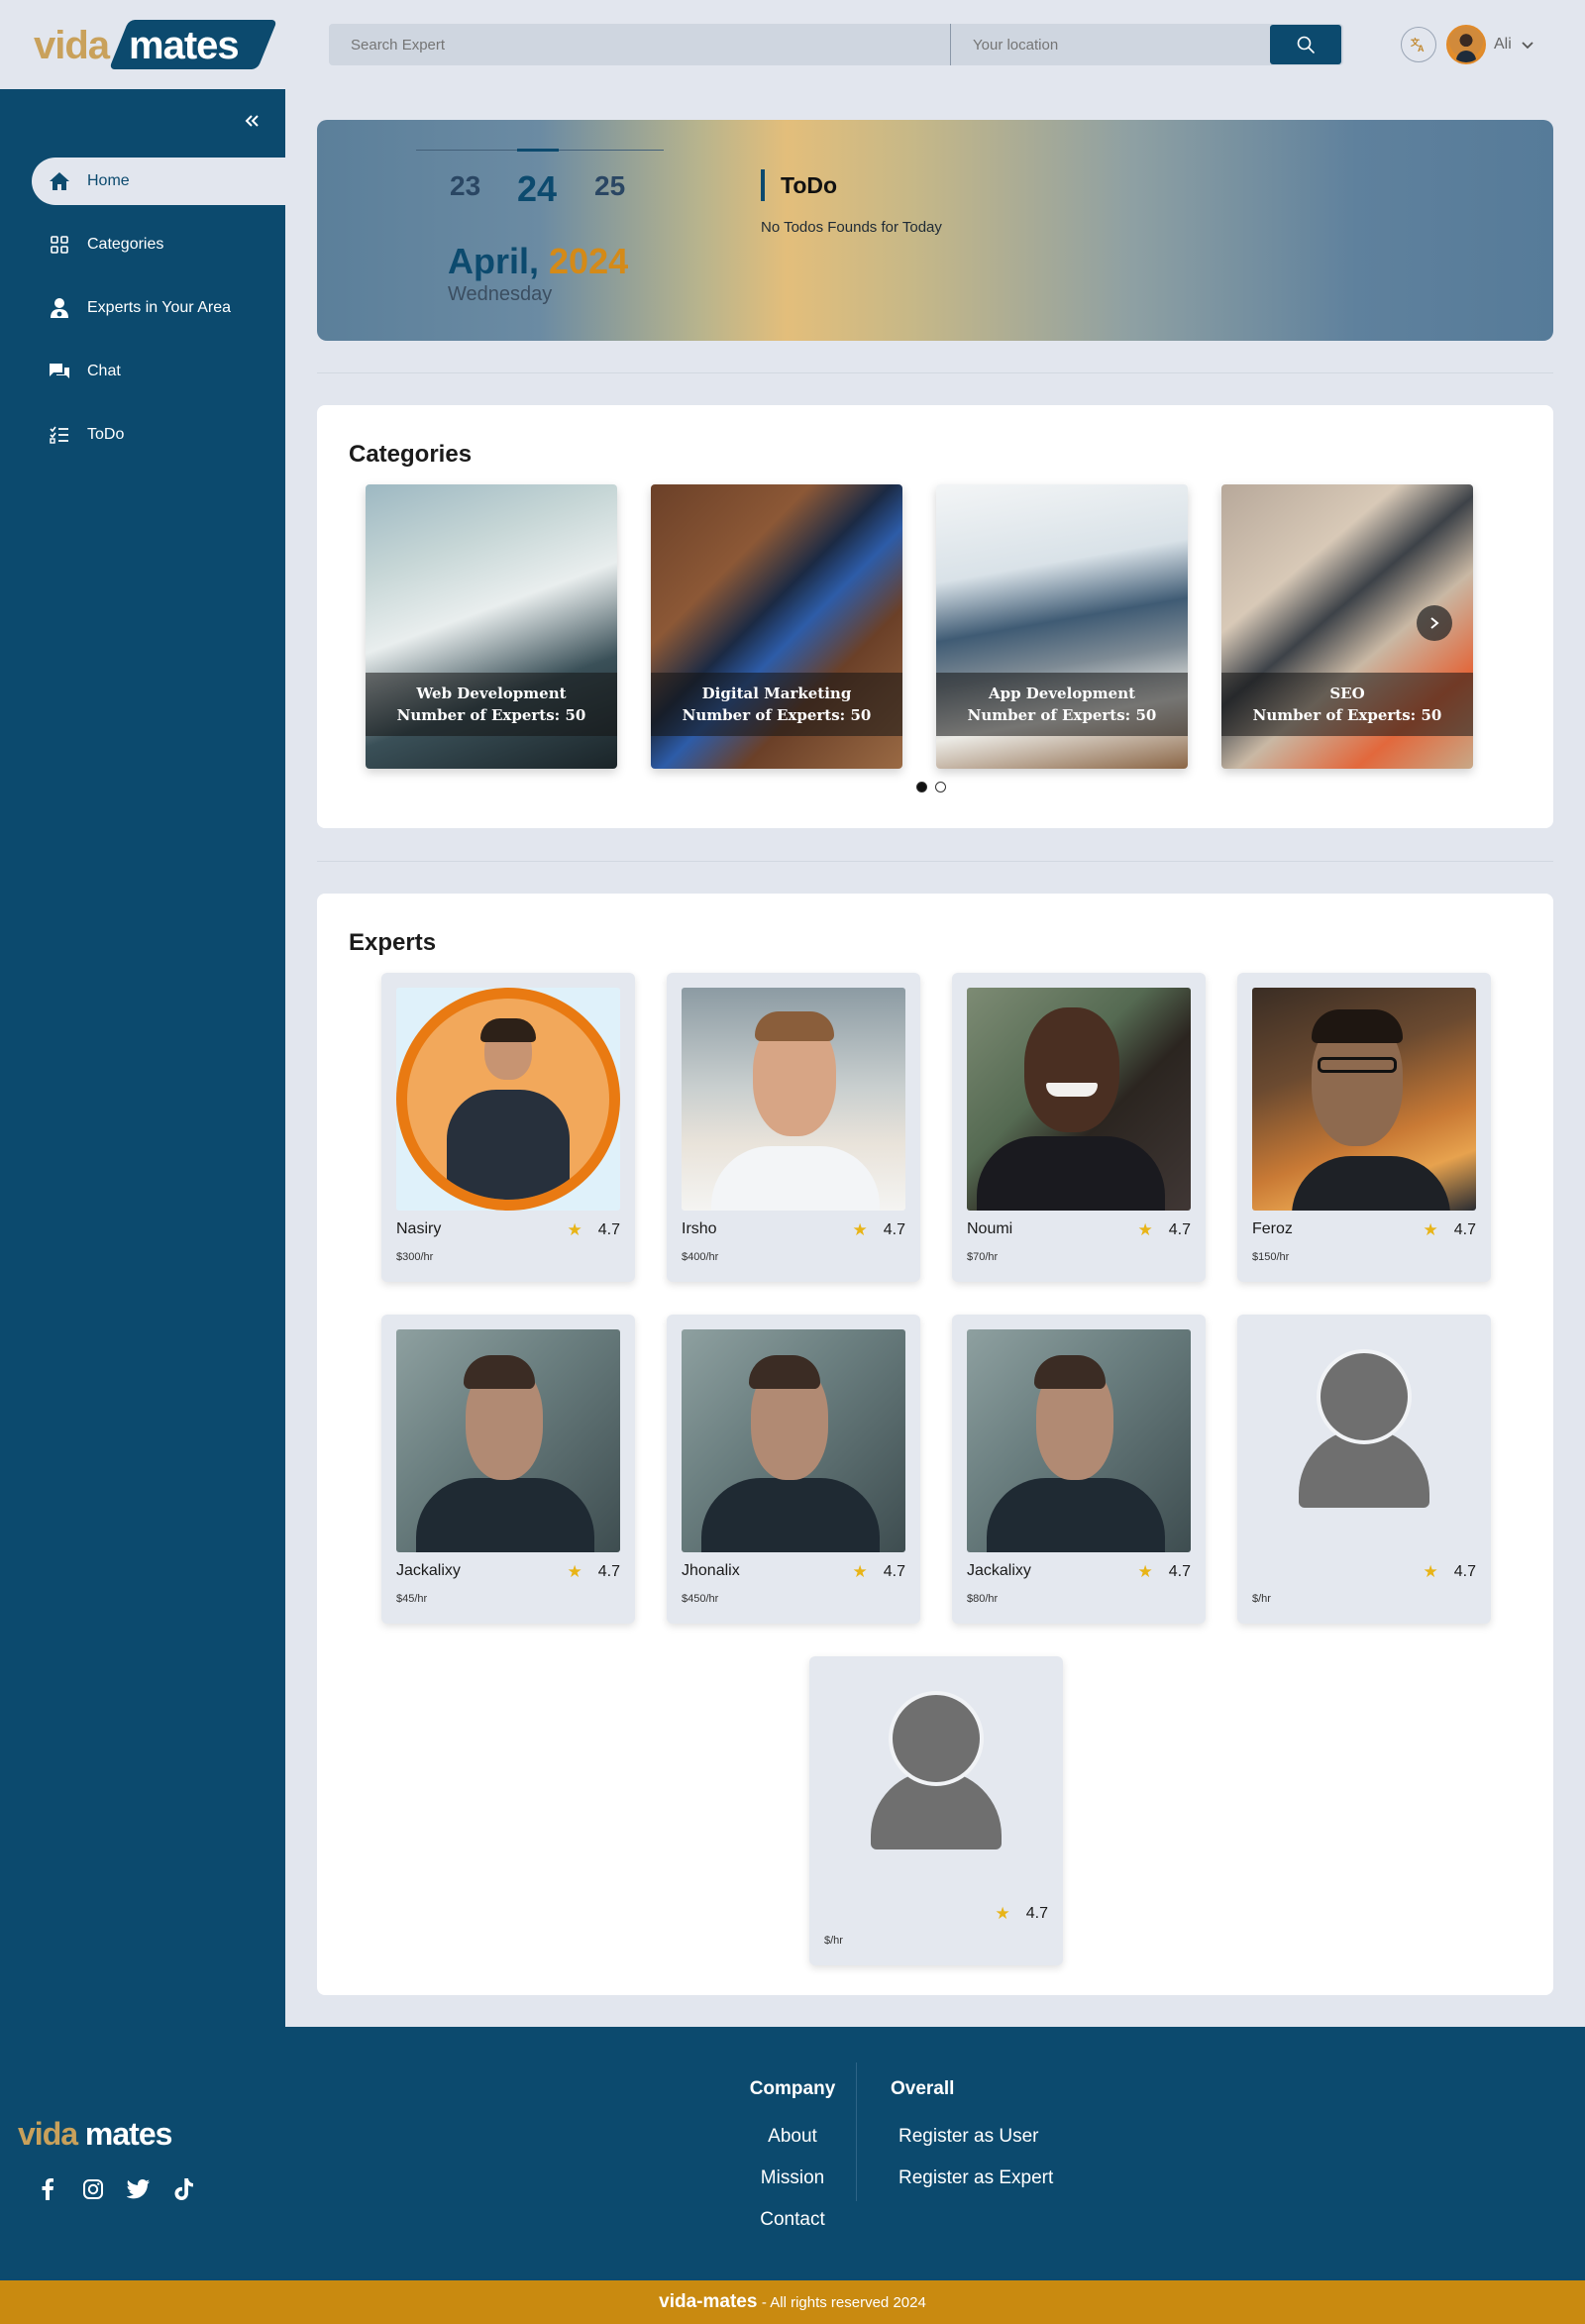 The height and width of the screenshot is (2324, 1585). I want to click on footer-link-mission: Mission, so click(792, 2178).